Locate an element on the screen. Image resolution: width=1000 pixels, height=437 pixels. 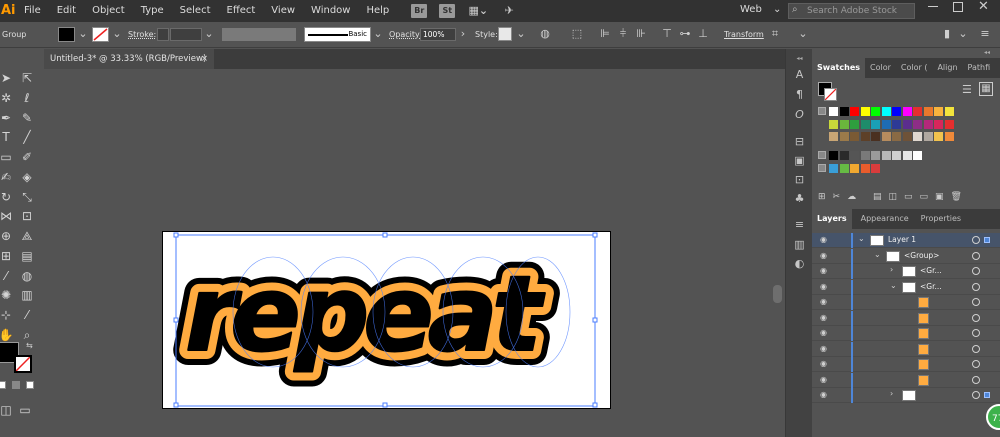
tab-appearance: Appearance is located at coordinates (885, 219).